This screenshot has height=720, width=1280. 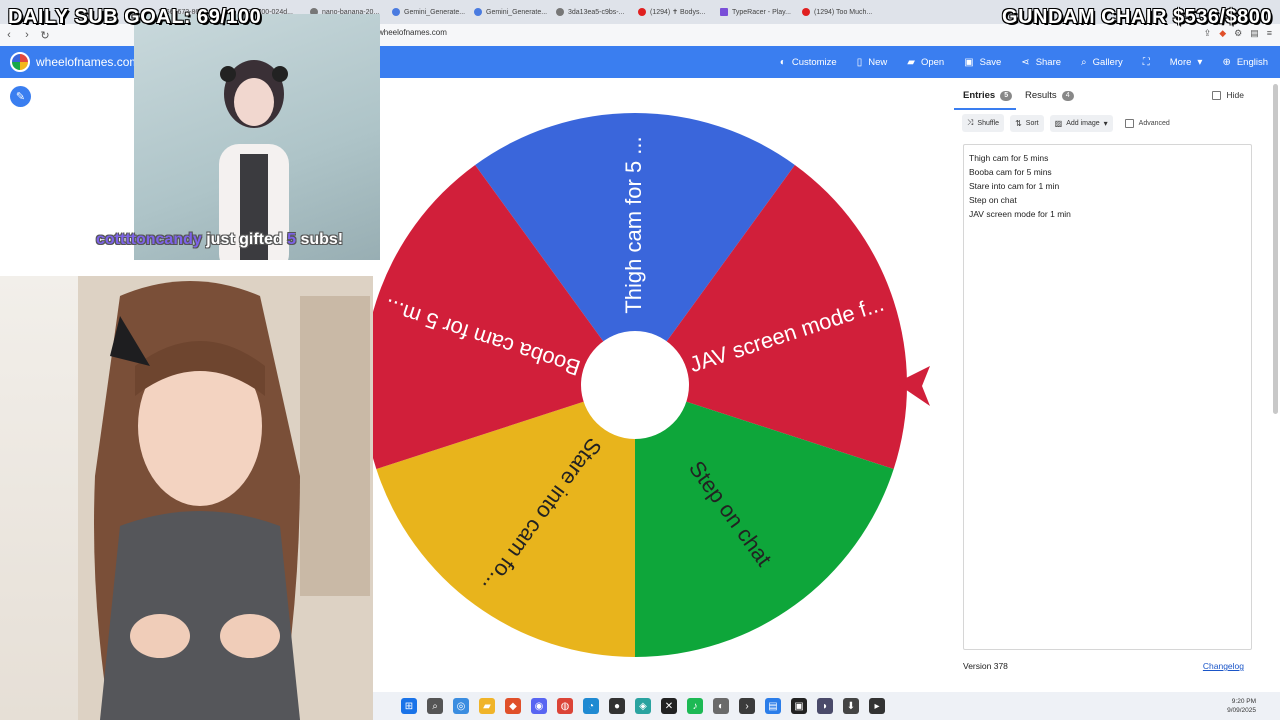 What do you see at coordinates (1137, 17) in the screenshot?
I see `chair-goal-label: GUNDAM CHAIR $536/$800` at bounding box center [1137, 17].